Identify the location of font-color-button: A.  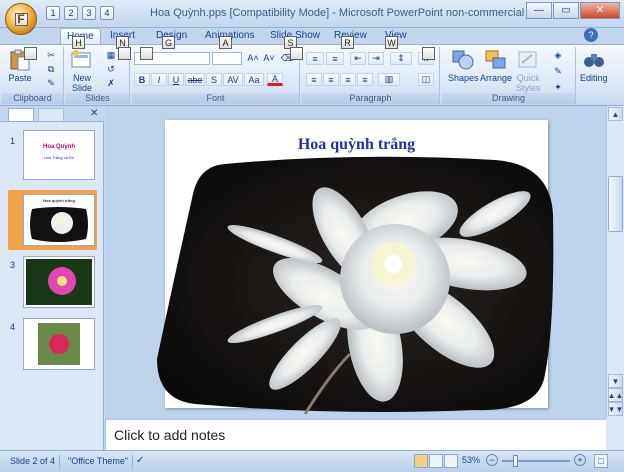
(275, 79).